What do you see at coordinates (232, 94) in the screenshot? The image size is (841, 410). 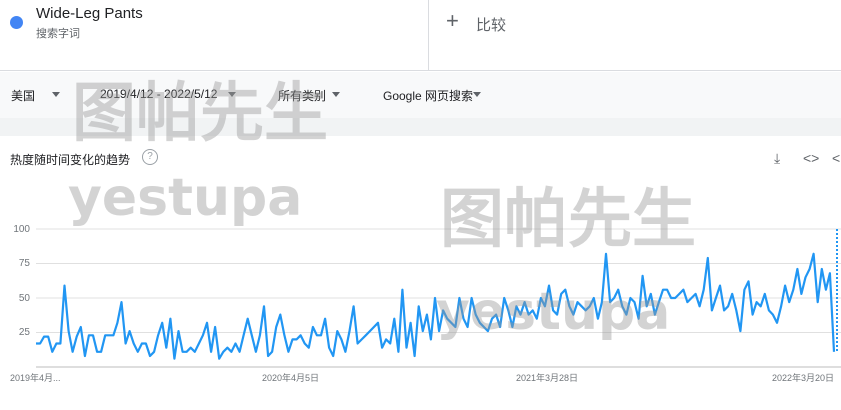 I see `date-chevron-down-icon` at bounding box center [232, 94].